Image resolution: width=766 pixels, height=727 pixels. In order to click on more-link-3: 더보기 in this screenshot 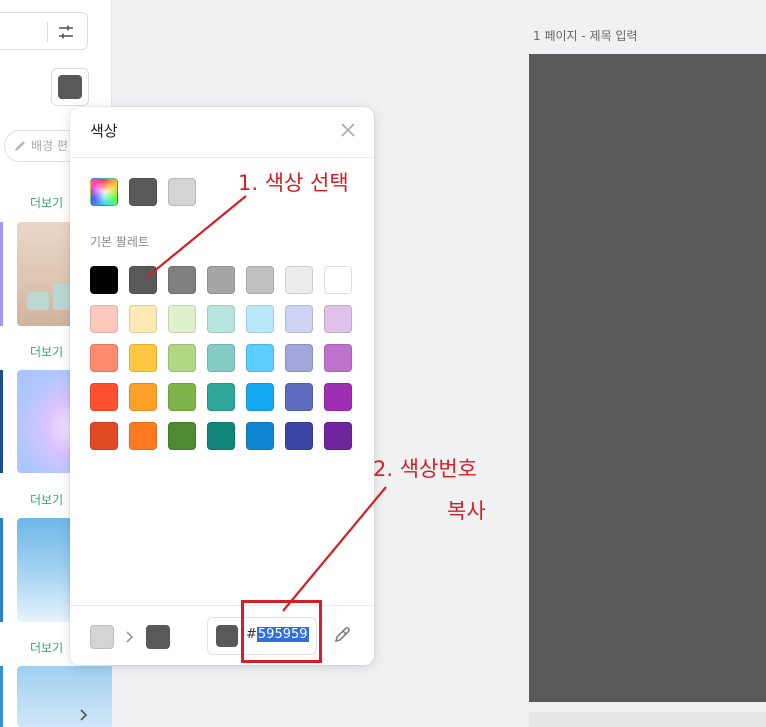, I will do `click(46, 499)`.